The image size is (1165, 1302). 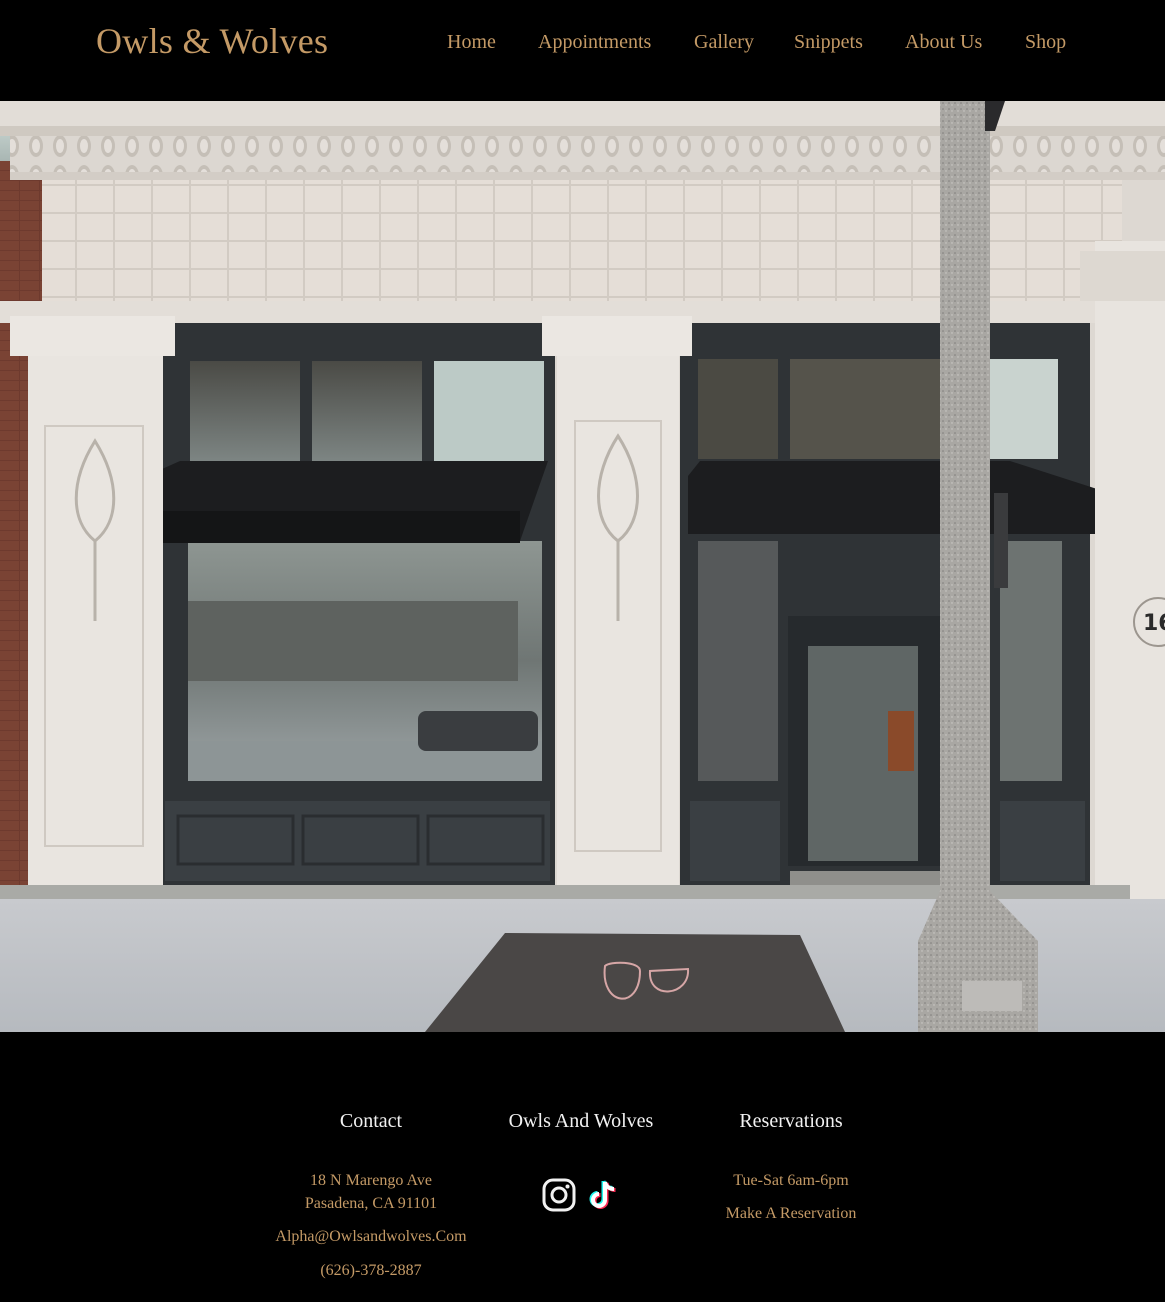 I want to click on building-number: 16, so click(x=1154, y=623).